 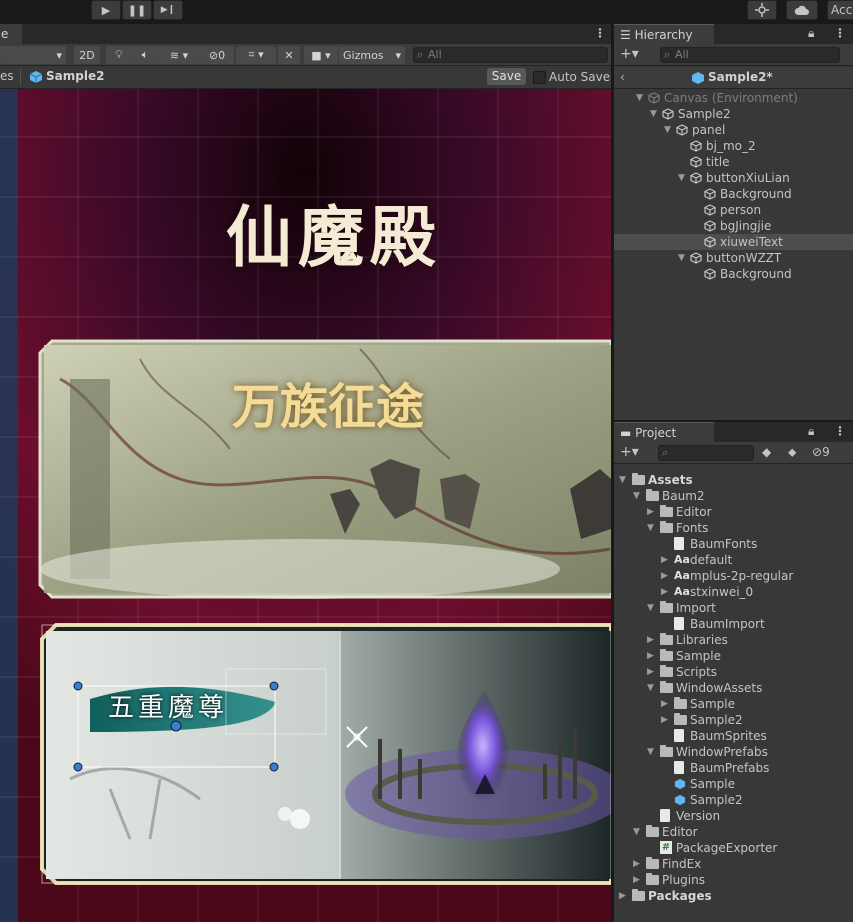 I want to click on hierarchy-item: ▼ buttonWZZT, so click(x=733, y=258).